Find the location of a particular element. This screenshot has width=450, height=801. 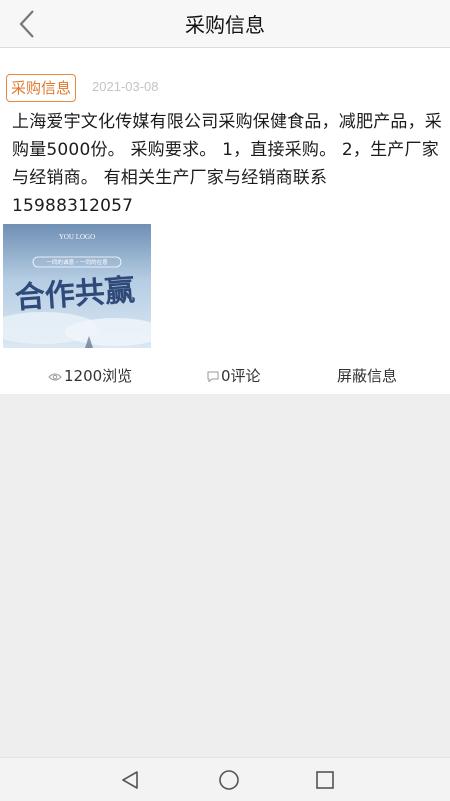

comments-button: 0评论 is located at coordinates (234, 375).